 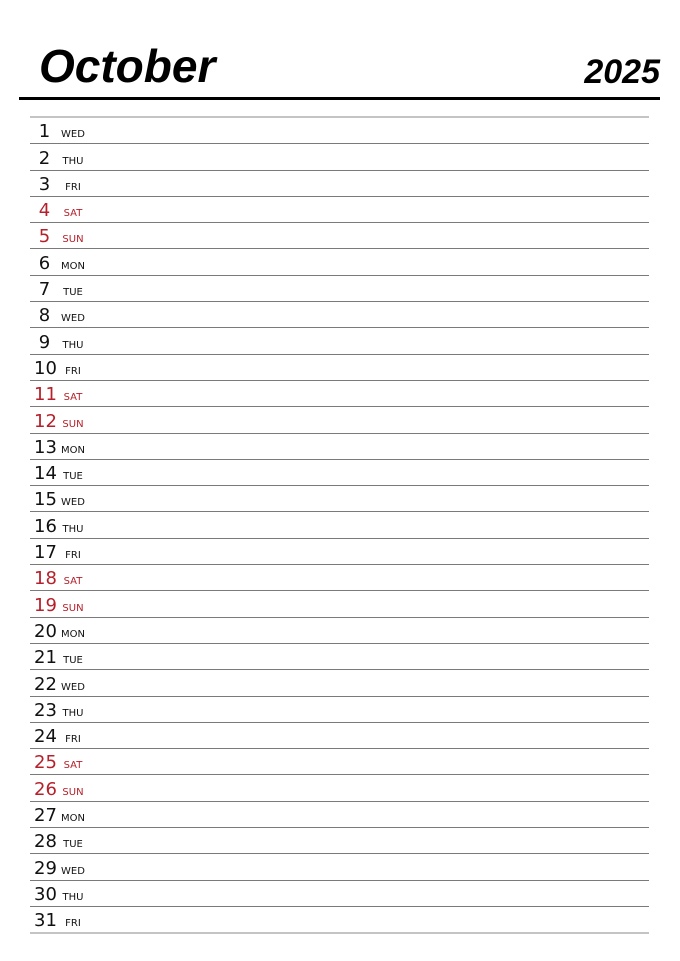 I want to click on day-row: 25 SAT, so click(x=339, y=762).